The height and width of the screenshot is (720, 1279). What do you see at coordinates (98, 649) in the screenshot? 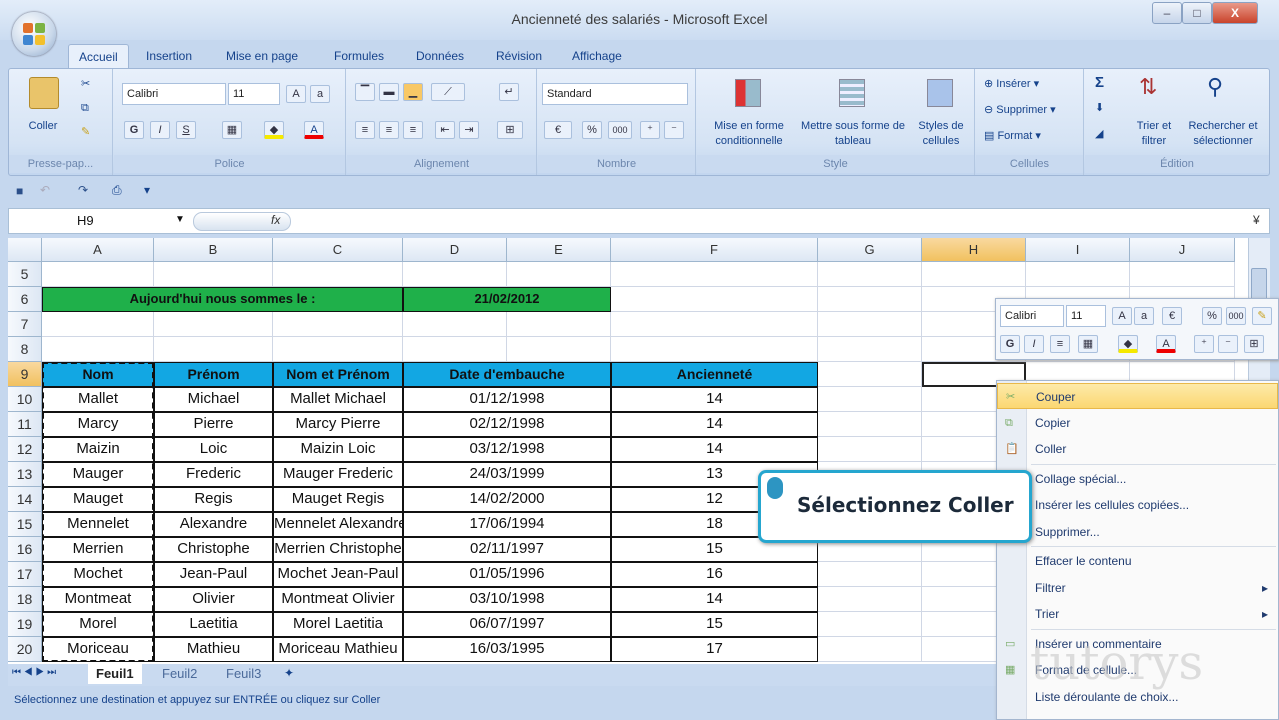
I see `table-cell: Moriceau` at bounding box center [98, 649].